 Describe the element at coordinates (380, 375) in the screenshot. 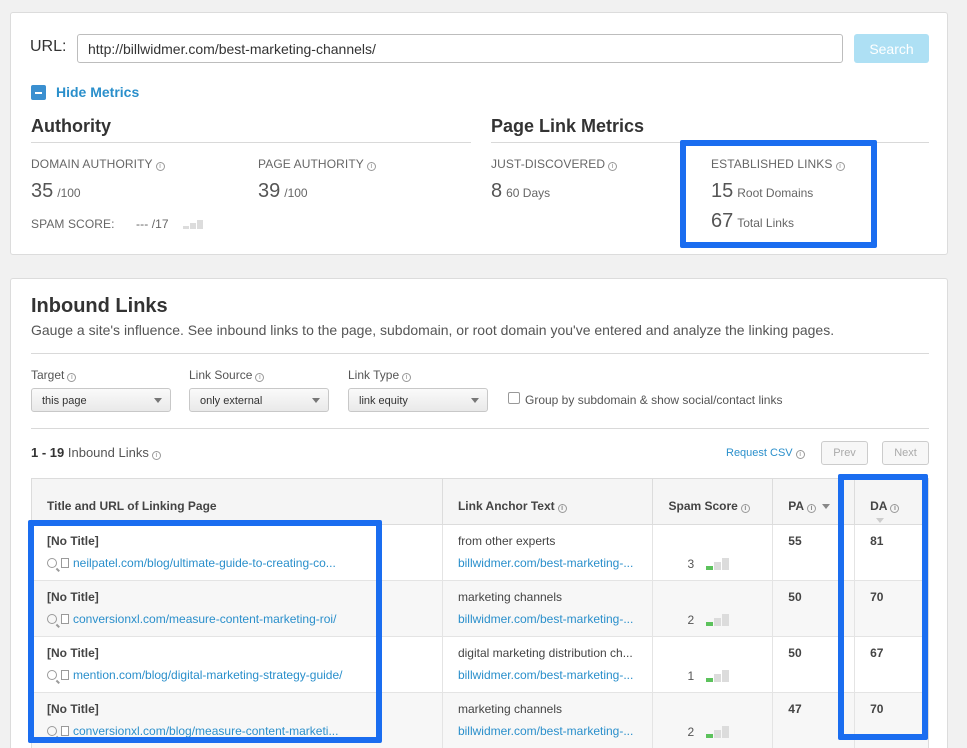

I see `link-type-label: Link Type i` at that location.